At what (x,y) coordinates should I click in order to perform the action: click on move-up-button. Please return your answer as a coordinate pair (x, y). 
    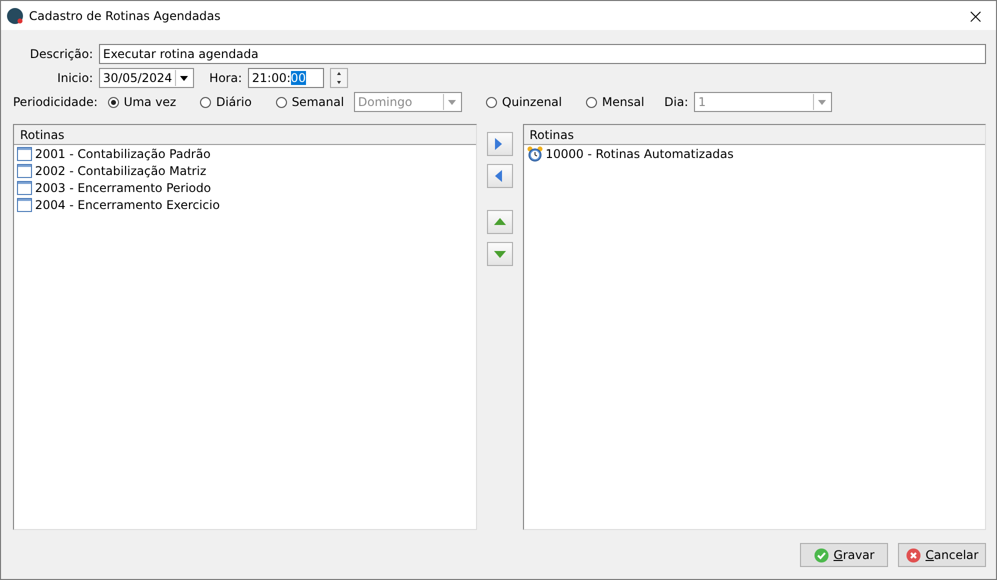
    Looking at the image, I should click on (499, 222).